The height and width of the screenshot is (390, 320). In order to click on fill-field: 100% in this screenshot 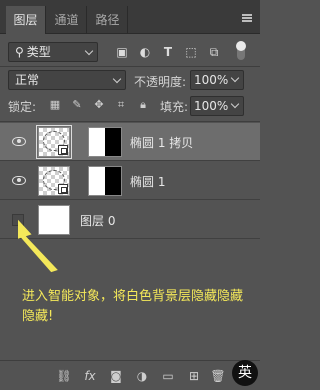, I will do `click(217, 106)`.